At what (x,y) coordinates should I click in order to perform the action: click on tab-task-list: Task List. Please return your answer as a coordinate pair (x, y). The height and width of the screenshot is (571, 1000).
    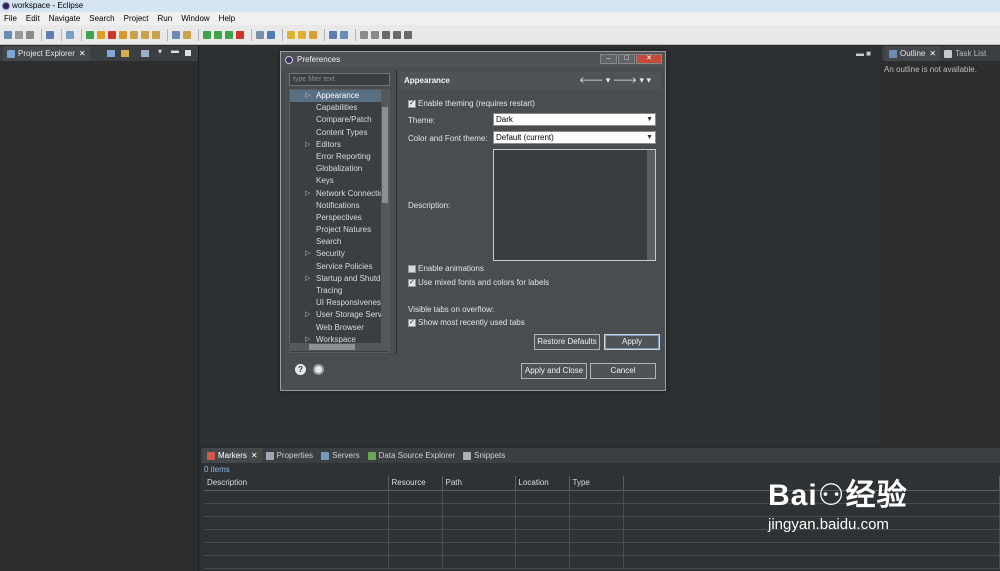
    Looking at the image, I should click on (965, 53).